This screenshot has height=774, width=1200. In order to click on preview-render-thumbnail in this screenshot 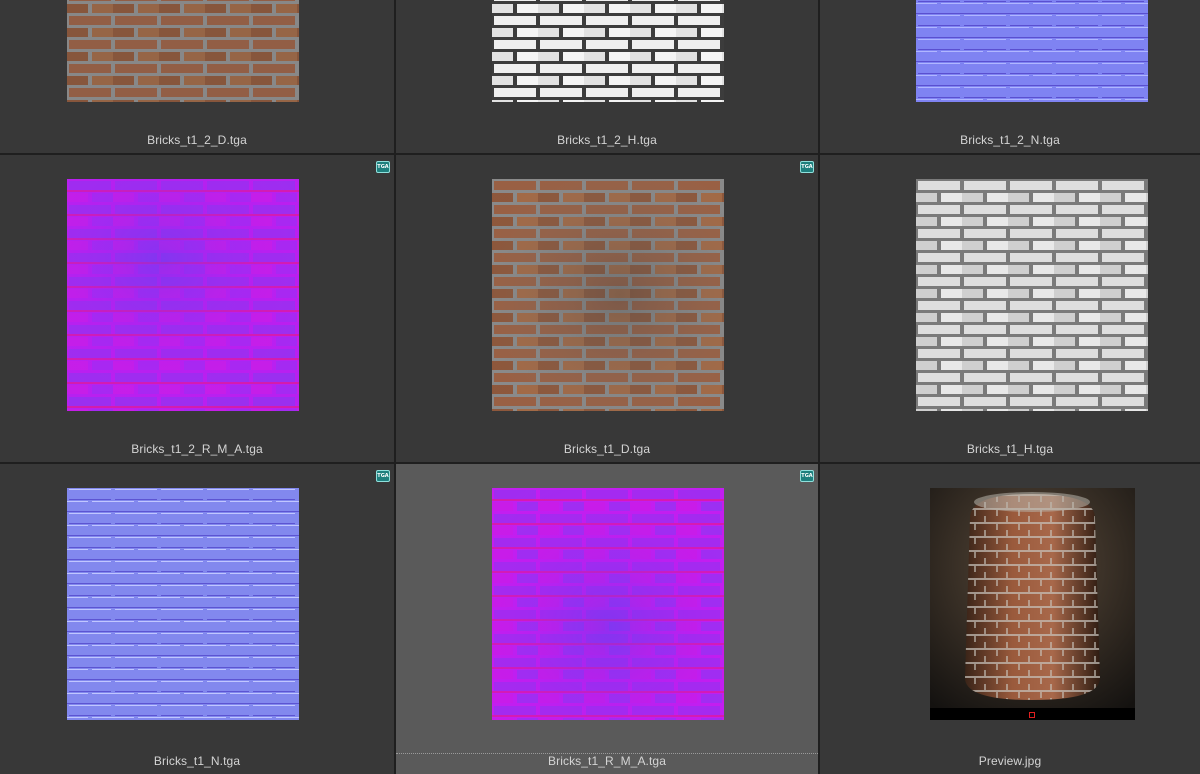, I will do `click(1032, 604)`.